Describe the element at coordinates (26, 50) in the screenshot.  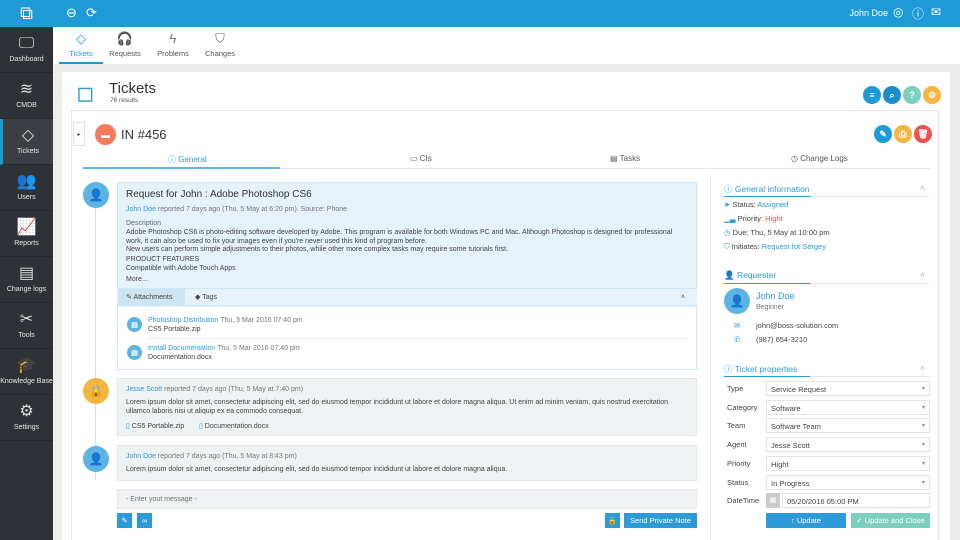
I see `sidebar-item-dashboard: 🖵 Dashboard` at that location.